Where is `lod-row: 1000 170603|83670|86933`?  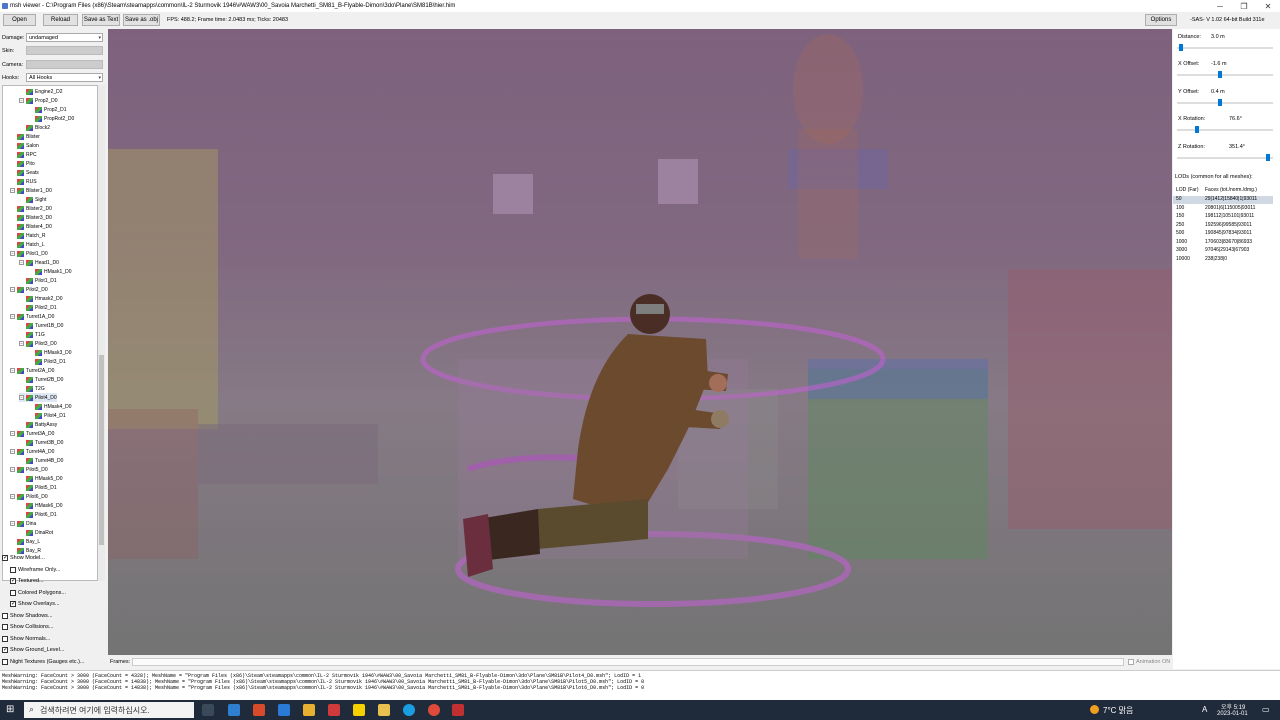 lod-row: 1000 170603|83670|86933 is located at coordinates (1223, 243).